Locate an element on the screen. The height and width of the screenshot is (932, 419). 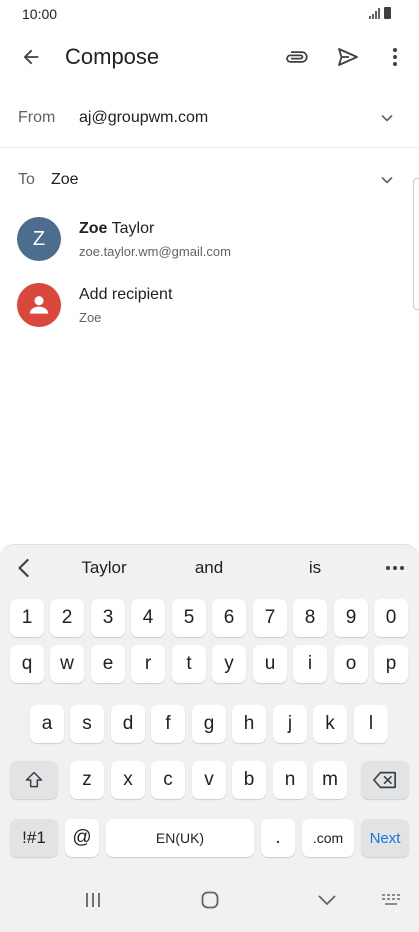
key-g: g is located at coordinates (209, 724).